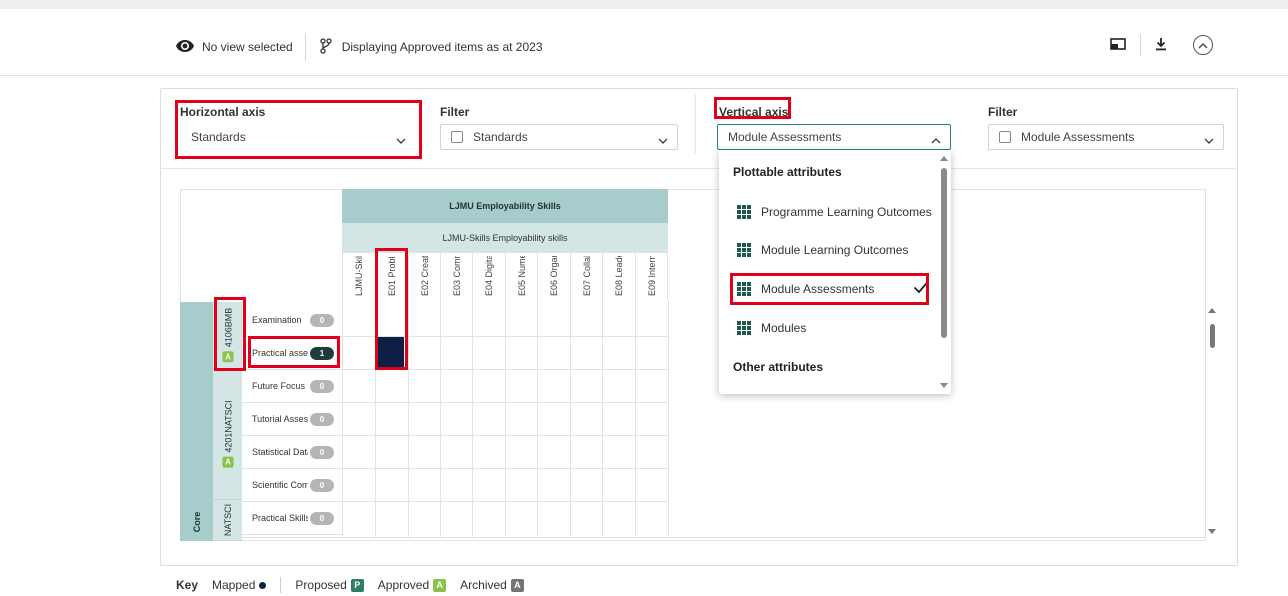  What do you see at coordinates (280, 485) in the screenshot?
I see `row-label-text: Scientific Communication` at bounding box center [280, 485].